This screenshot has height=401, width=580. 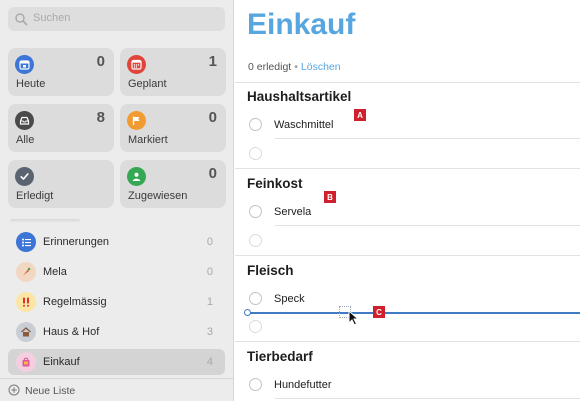 What do you see at coordinates (116, 332) in the screenshot?
I see `list-item-haus-hof: Haus & Hof 3` at bounding box center [116, 332].